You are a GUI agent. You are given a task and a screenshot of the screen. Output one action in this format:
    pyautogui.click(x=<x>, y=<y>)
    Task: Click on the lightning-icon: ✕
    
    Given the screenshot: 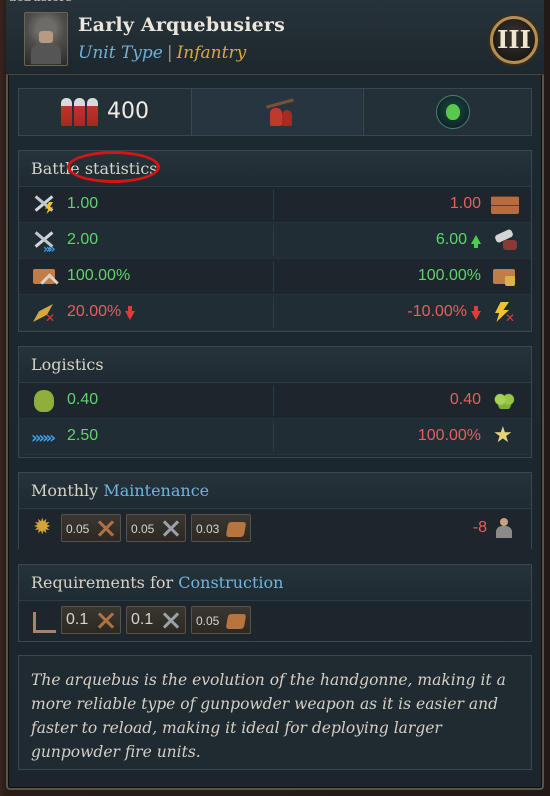 What is the action you would take?
    pyautogui.click(x=504, y=312)
    